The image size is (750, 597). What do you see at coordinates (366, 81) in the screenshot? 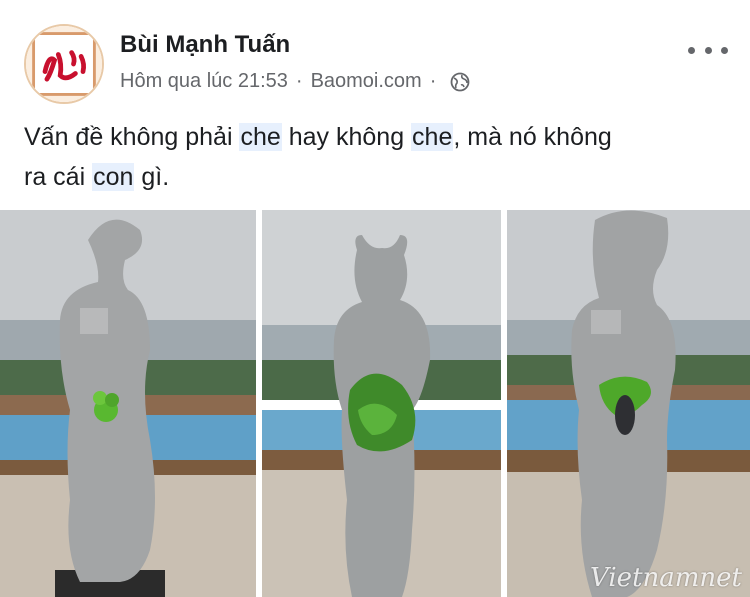
I see `post-source: Baomoi.com` at bounding box center [366, 81].